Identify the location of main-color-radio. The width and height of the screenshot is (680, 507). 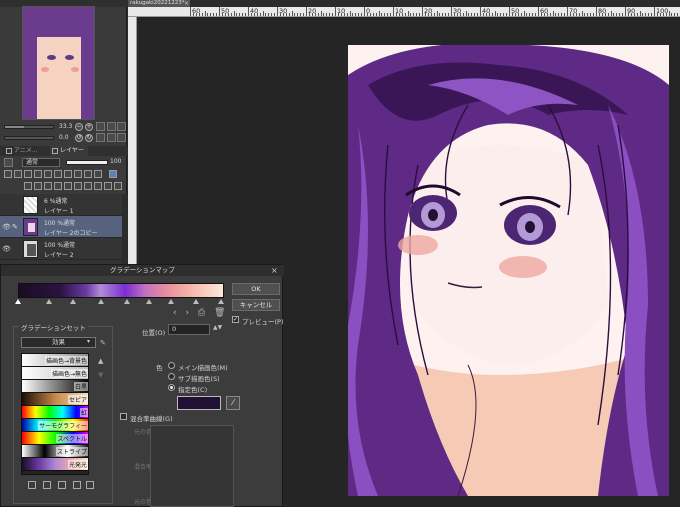
(171, 365).